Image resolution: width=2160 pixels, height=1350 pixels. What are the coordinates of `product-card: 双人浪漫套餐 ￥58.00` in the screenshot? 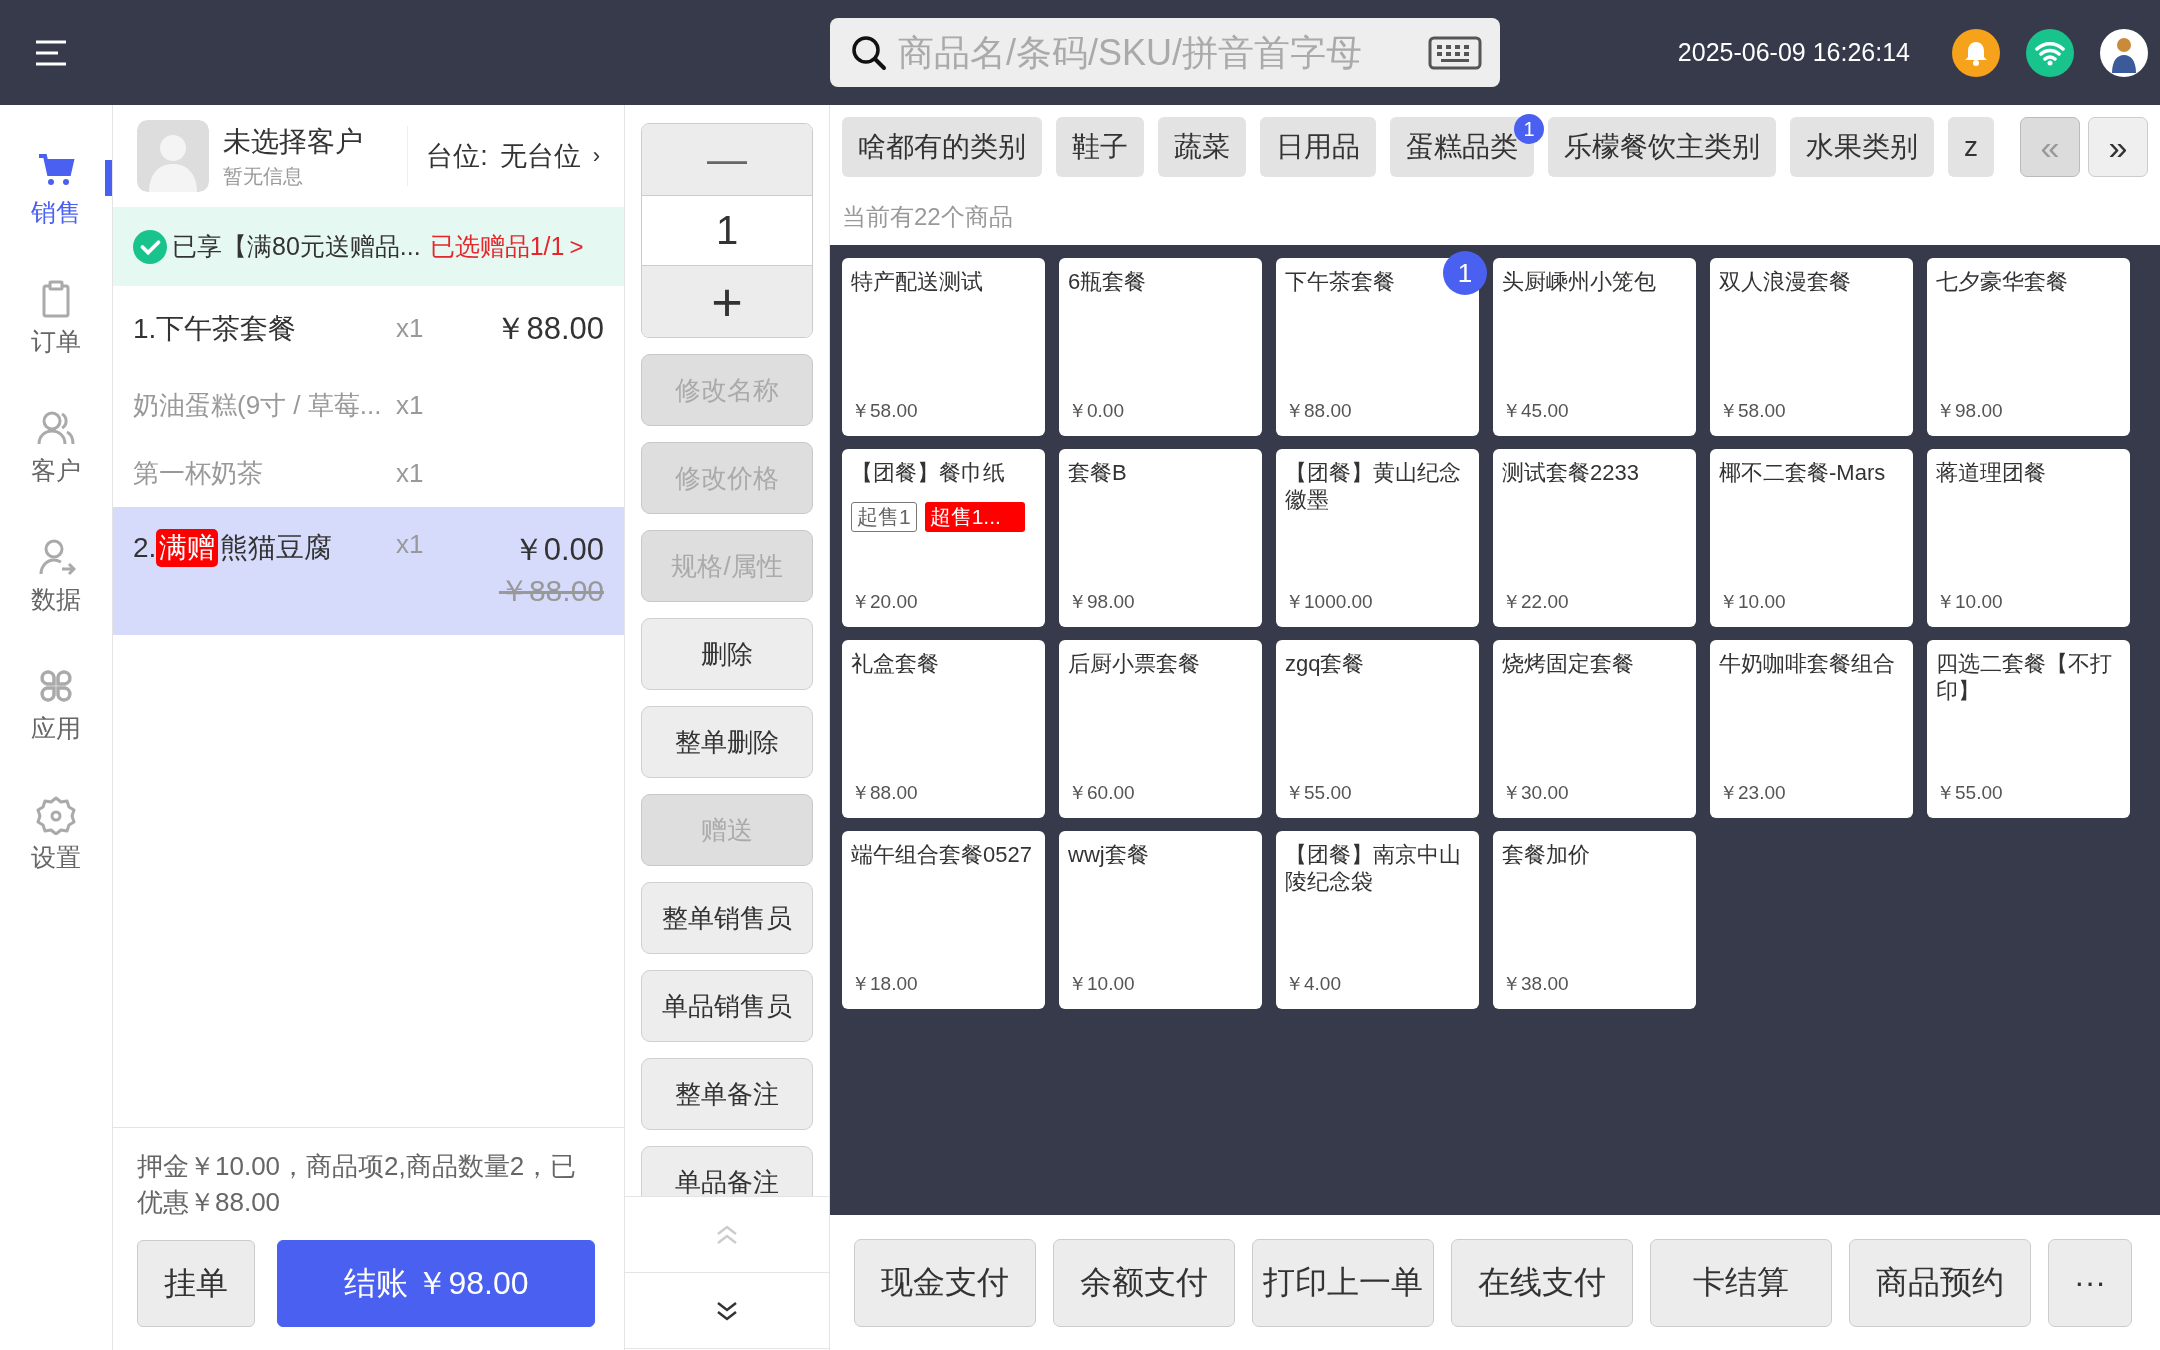 It's located at (1811, 347).